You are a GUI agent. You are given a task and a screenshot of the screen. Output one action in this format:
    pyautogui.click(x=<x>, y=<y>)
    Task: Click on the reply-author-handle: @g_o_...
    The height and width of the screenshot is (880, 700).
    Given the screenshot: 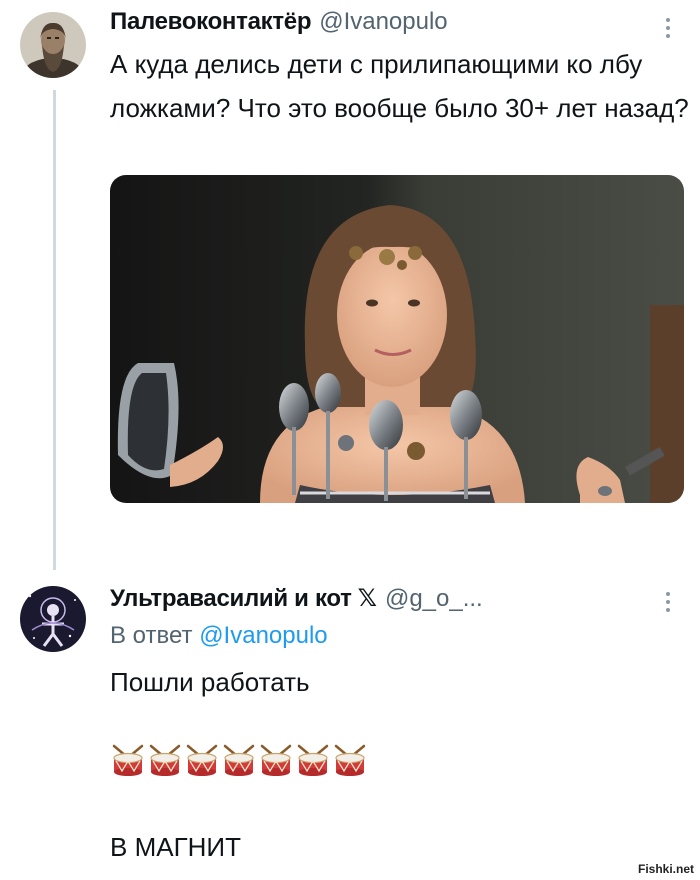 What is the action you would take?
    pyautogui.click(x=434, y=599)
    